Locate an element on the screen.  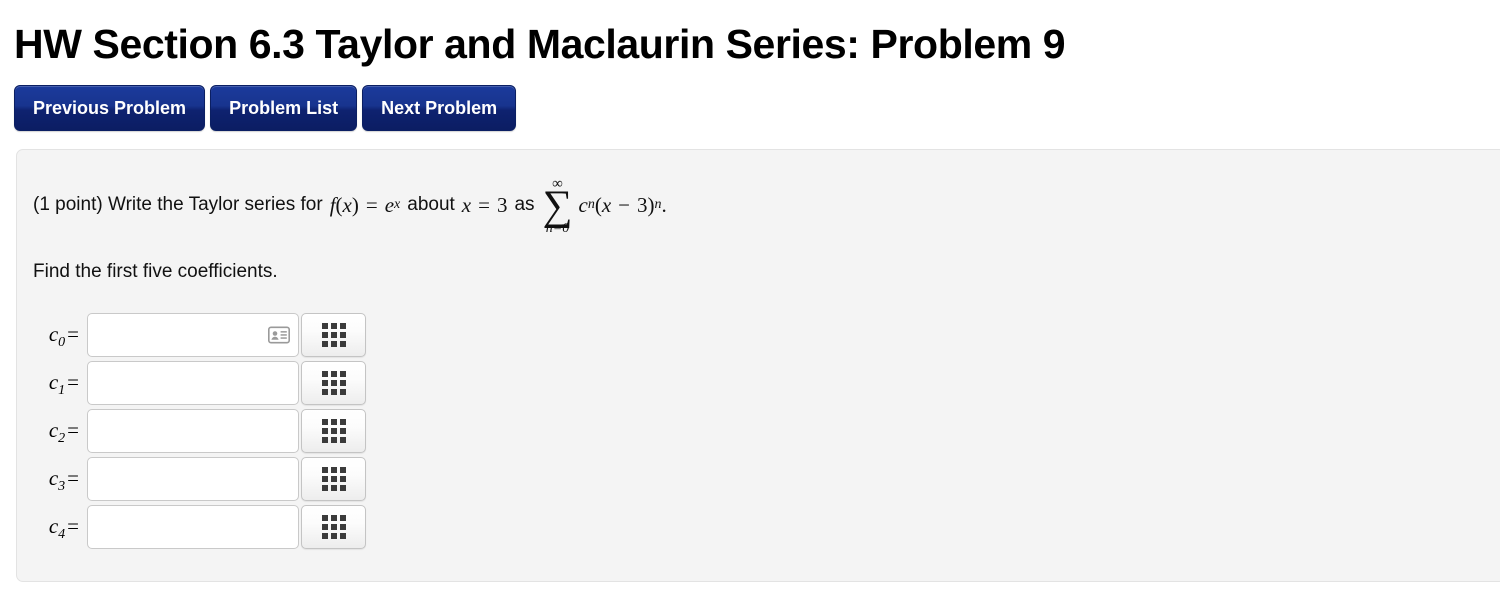
coefficient-label-c1: c1= is located at coordinates (60, 384).